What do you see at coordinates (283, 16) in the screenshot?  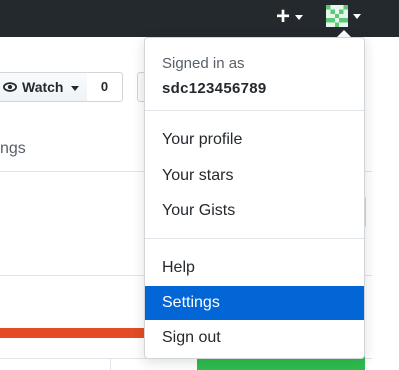 I see `plus-icon: +` at bounding box center [283, 16].